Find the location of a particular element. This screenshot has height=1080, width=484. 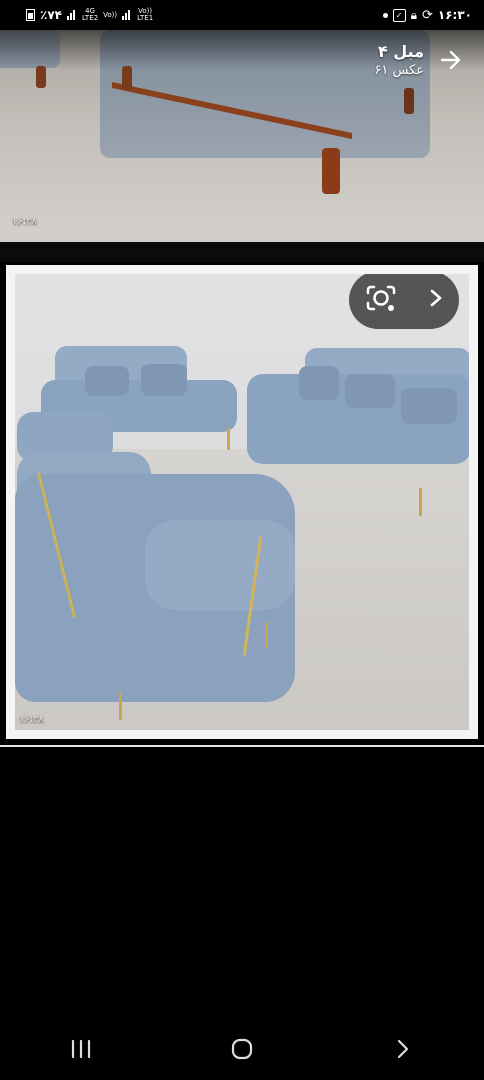

album-title: مبل ۴ is located at coordinates (400, 51).